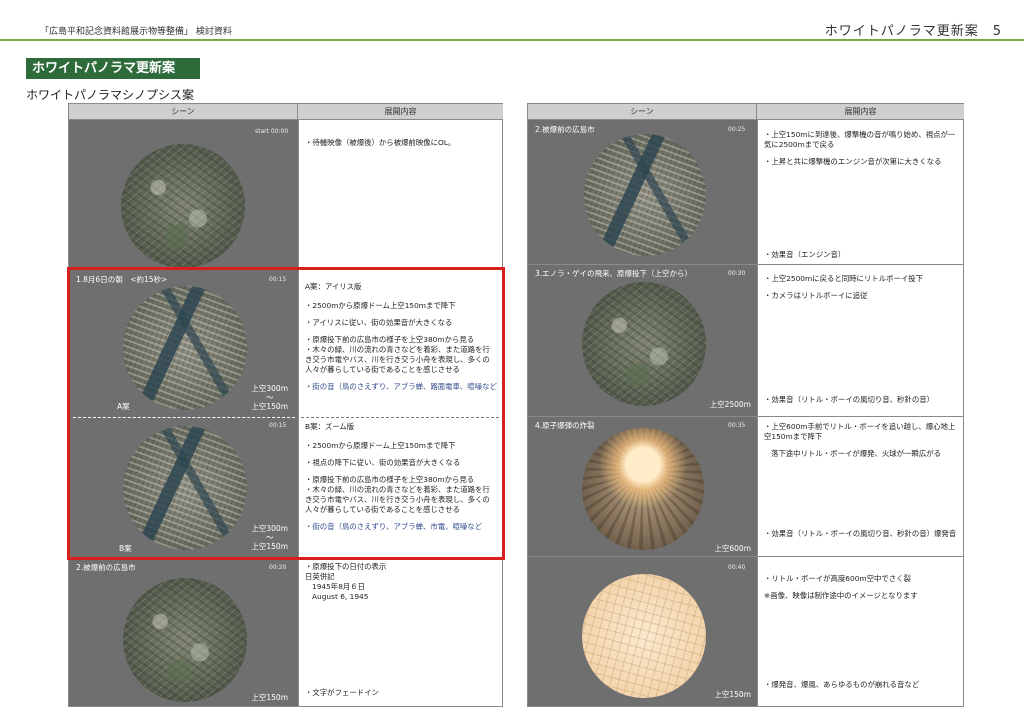  What do you see at coordinates (860, 533) in the screenshot?
I see `right-row3-sound: ・効果音（リトル・ボーイの風切り音、秒針の音）爆発音` at bounding box center [860, 533].